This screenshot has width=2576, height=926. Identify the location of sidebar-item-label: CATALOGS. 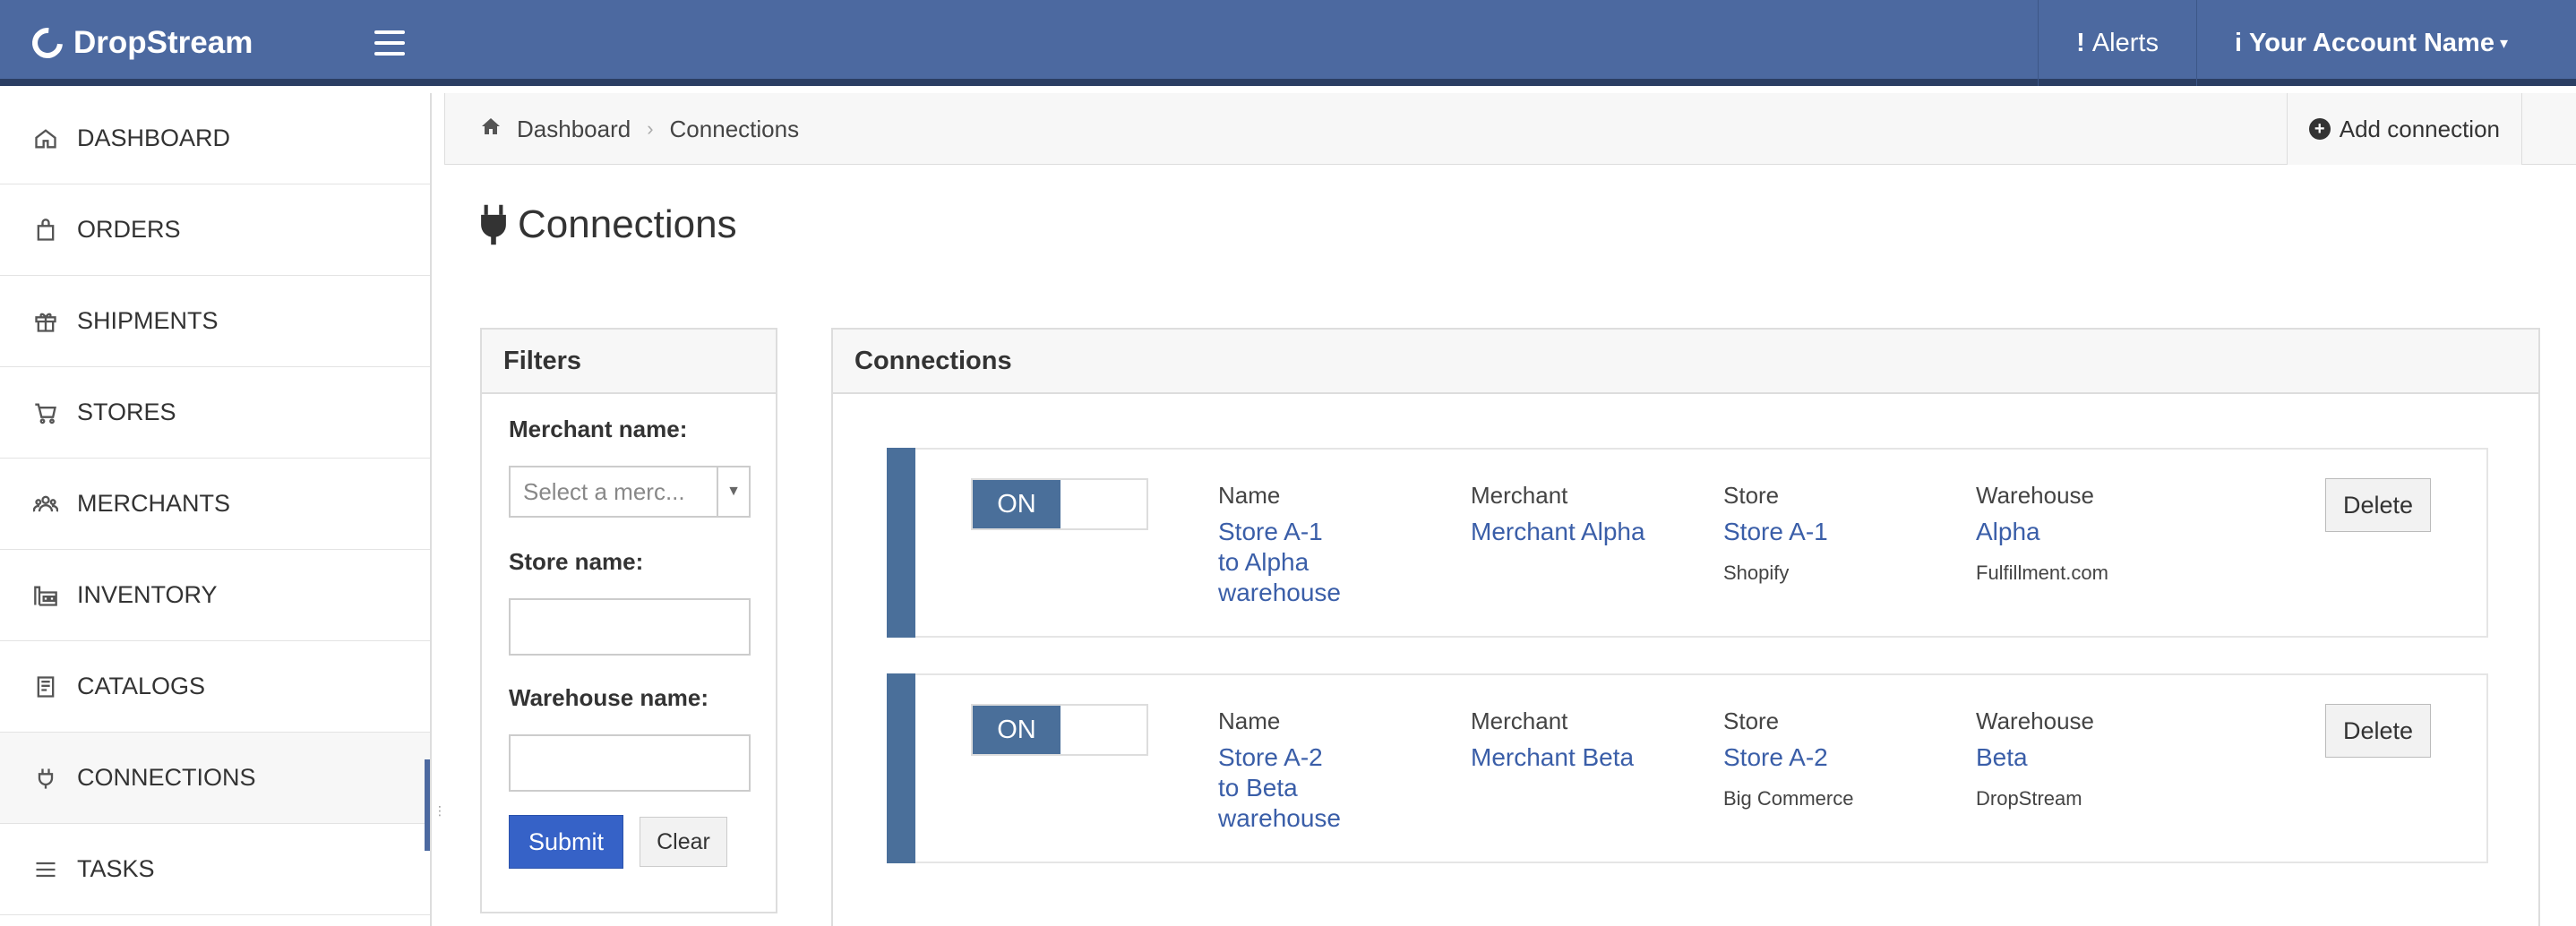
(141, 686).